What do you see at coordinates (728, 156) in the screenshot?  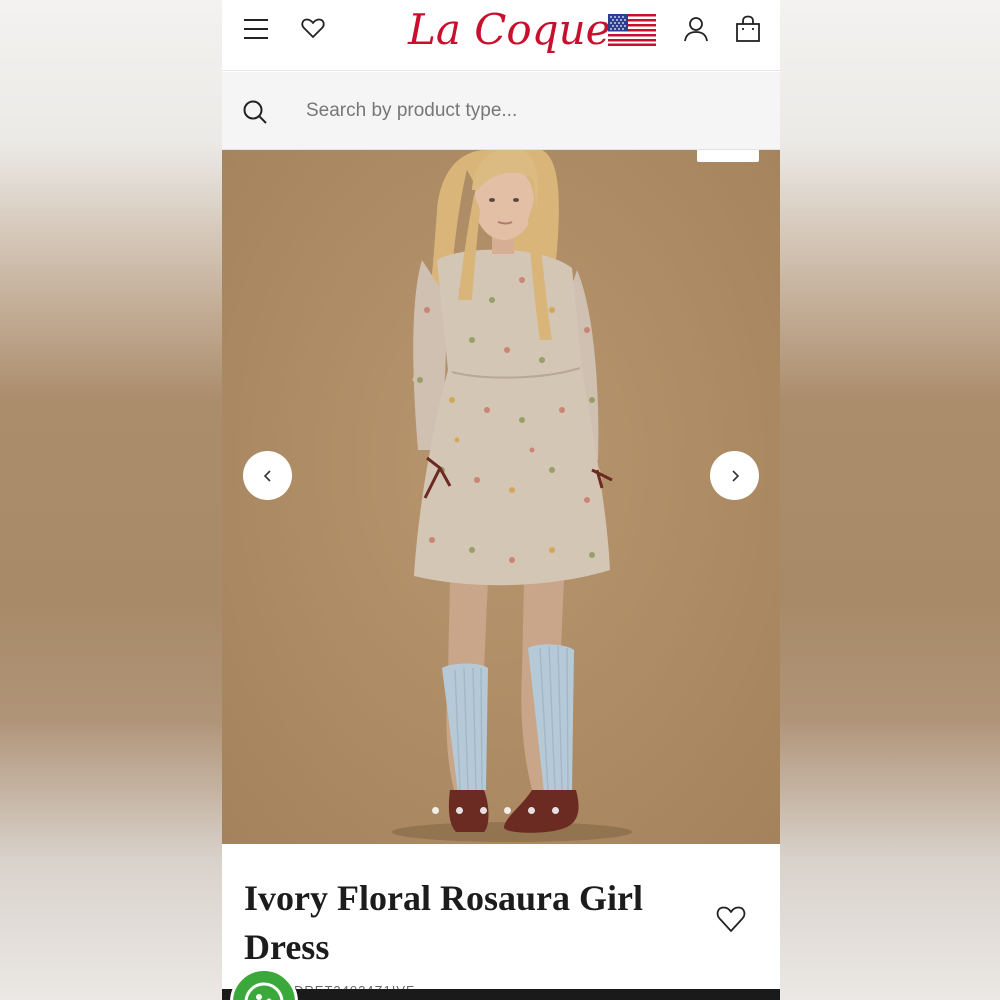 I see `image-badge` at bounding box center [728, 156].